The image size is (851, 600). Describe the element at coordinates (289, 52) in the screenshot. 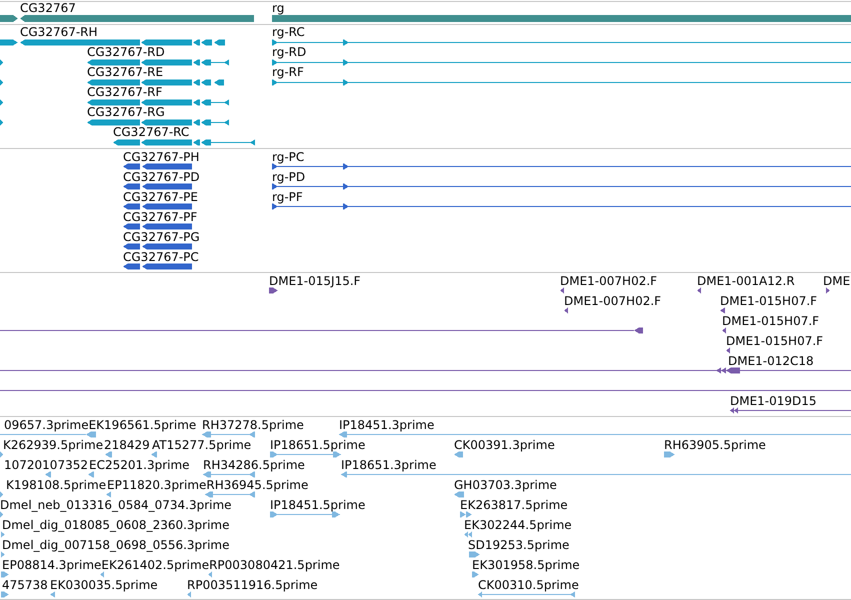

I see `feature-label: rg-RD` at that location.